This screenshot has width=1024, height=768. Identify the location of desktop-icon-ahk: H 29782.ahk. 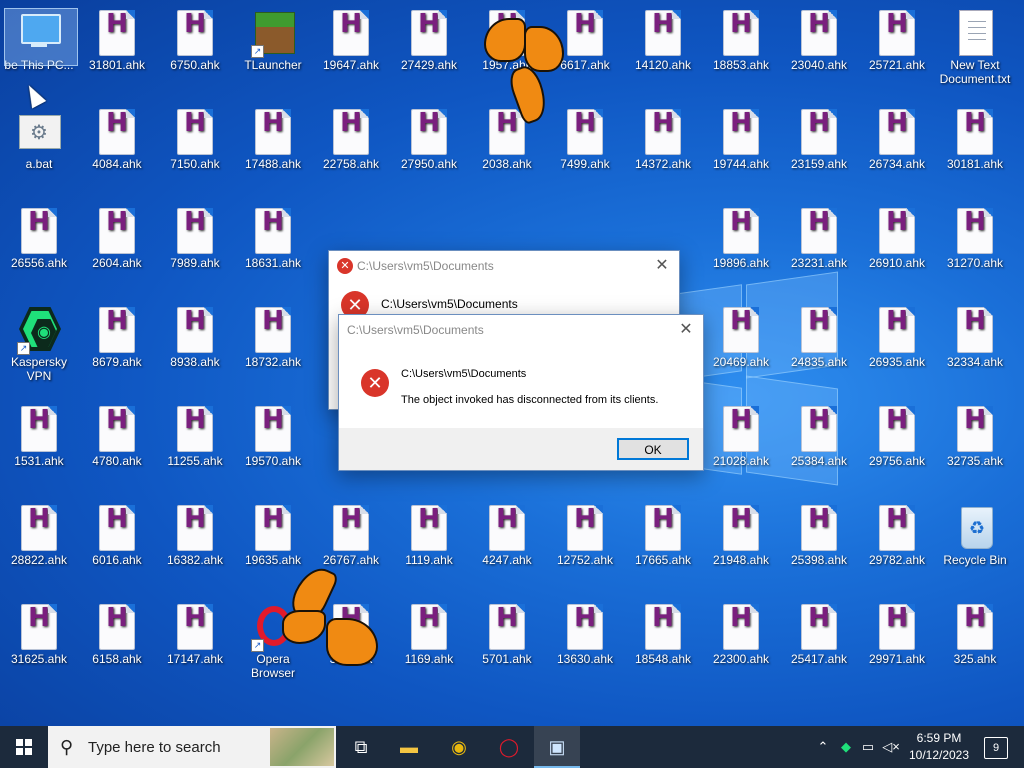
(897, 545).